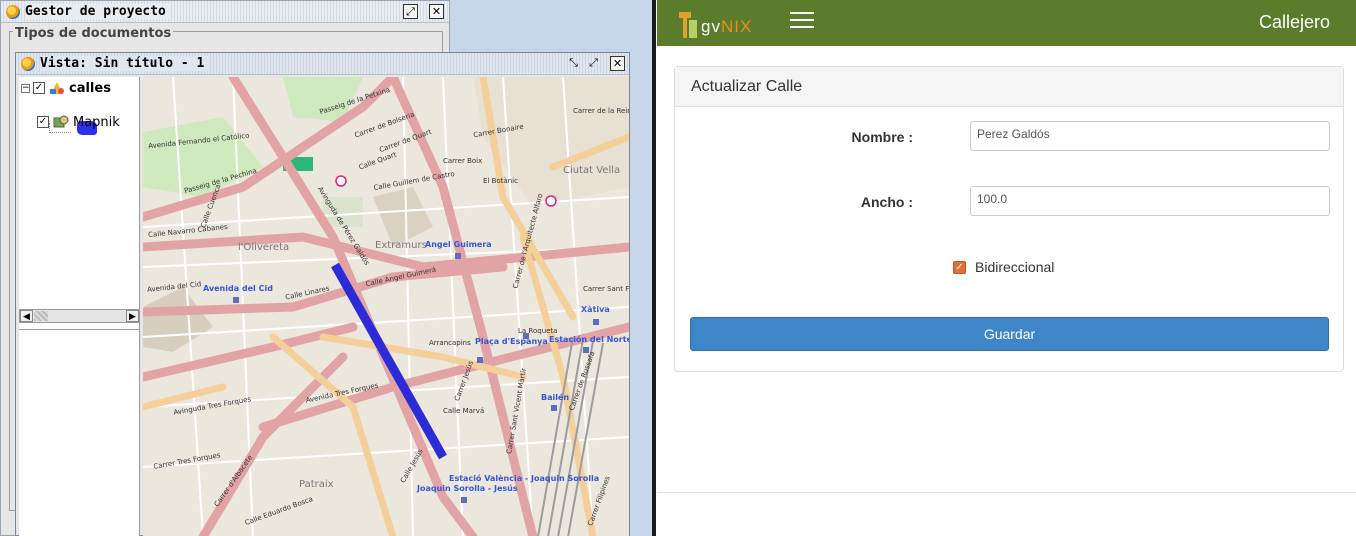 This screenshot has height=536, width=1356. Describe the element at coordinates (458, 244) in the screenshot. I see `metro-label: Angel Guimera` at that location.